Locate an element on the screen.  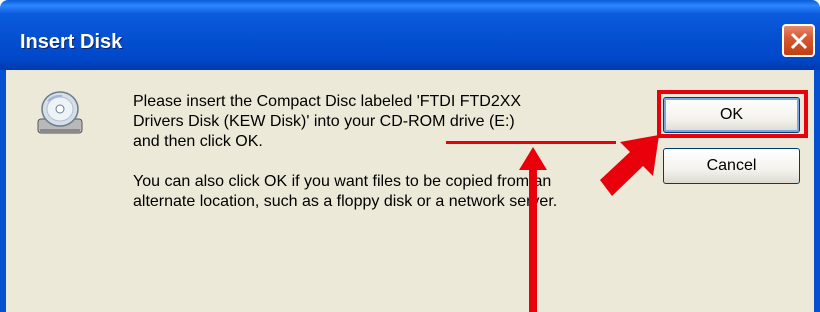
arrow-to-ok is located at coordinates (629, 165).